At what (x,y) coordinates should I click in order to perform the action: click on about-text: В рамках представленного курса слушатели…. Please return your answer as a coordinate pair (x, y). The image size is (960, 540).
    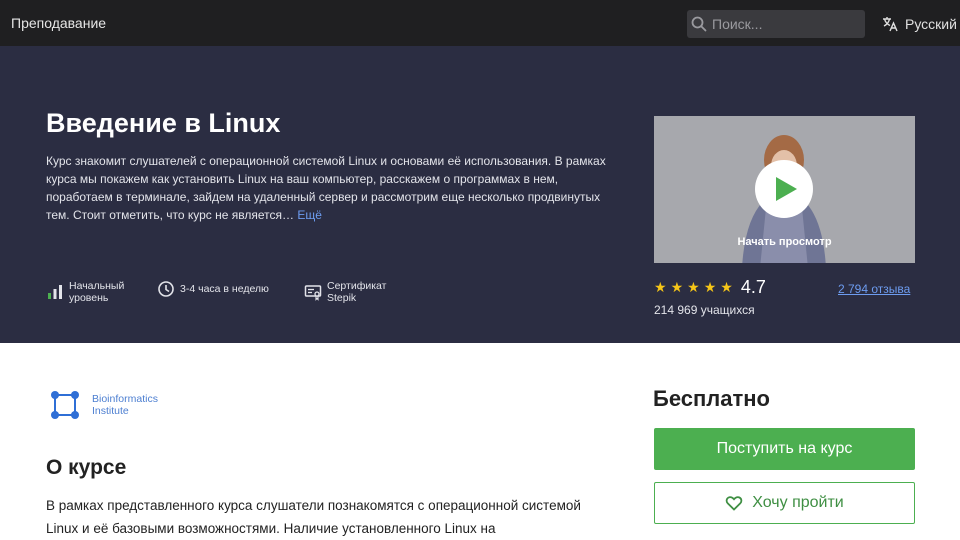
    Looking at the image, I should click on (313, 517).